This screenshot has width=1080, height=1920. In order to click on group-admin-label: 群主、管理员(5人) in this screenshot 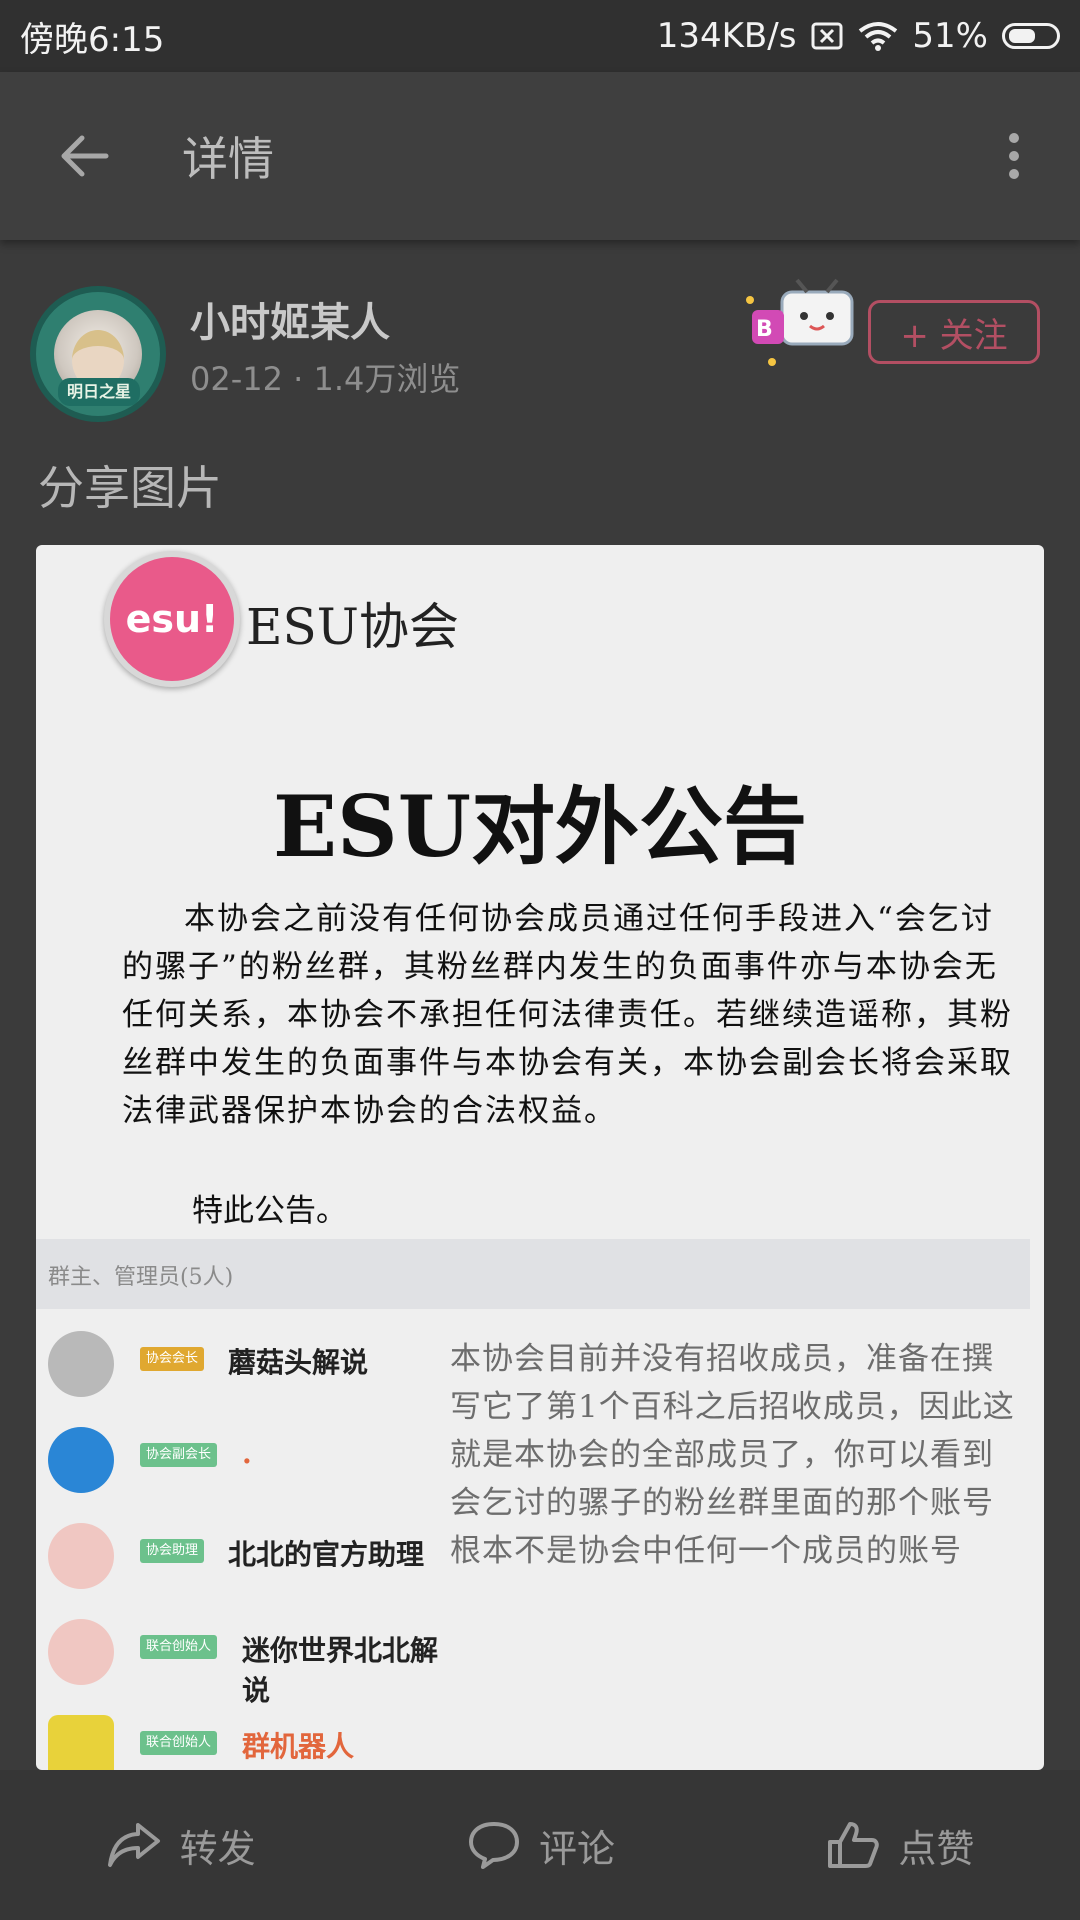, I will do `click(141, 1277)`.